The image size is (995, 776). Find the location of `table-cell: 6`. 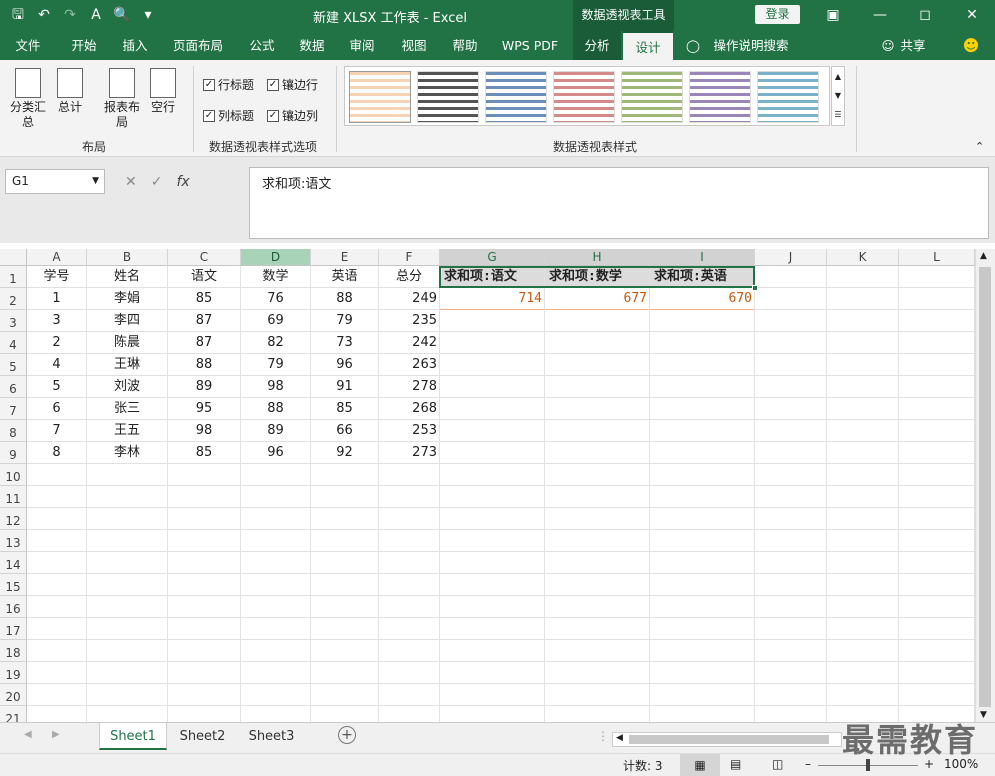

table-cell: 6 is located at coordinates (56, 409).